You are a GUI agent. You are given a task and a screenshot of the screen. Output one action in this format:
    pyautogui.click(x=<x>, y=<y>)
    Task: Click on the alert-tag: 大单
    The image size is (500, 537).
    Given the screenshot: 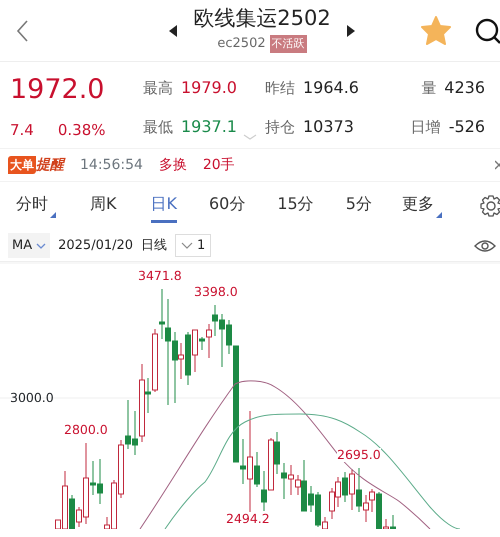 What is the action you would take?
    pyautogui.click(x=22, y=165)
    